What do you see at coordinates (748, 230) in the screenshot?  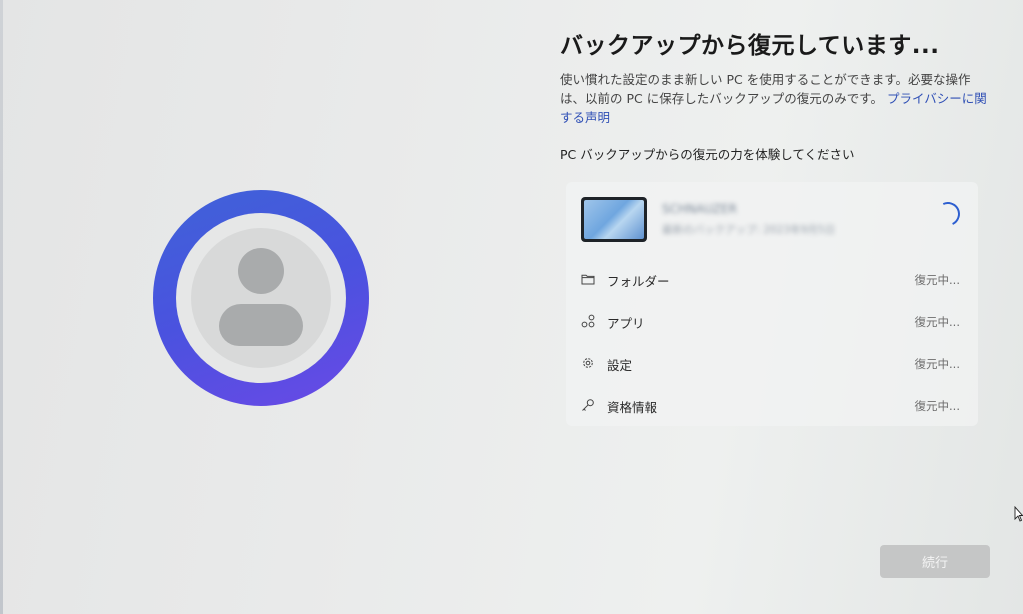 I see `device-backup-date: 最新のバックアップ: 2023年9月5日` at bounding box center [748, 230].